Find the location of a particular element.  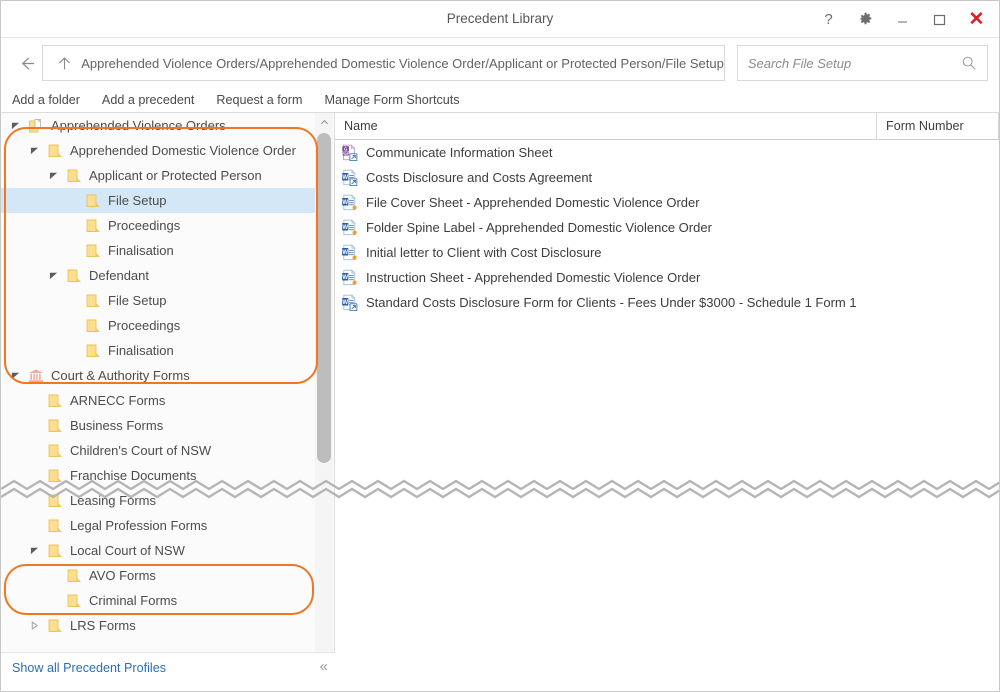

add-folder-link: Add a folder is located at coordinates (46, 100).